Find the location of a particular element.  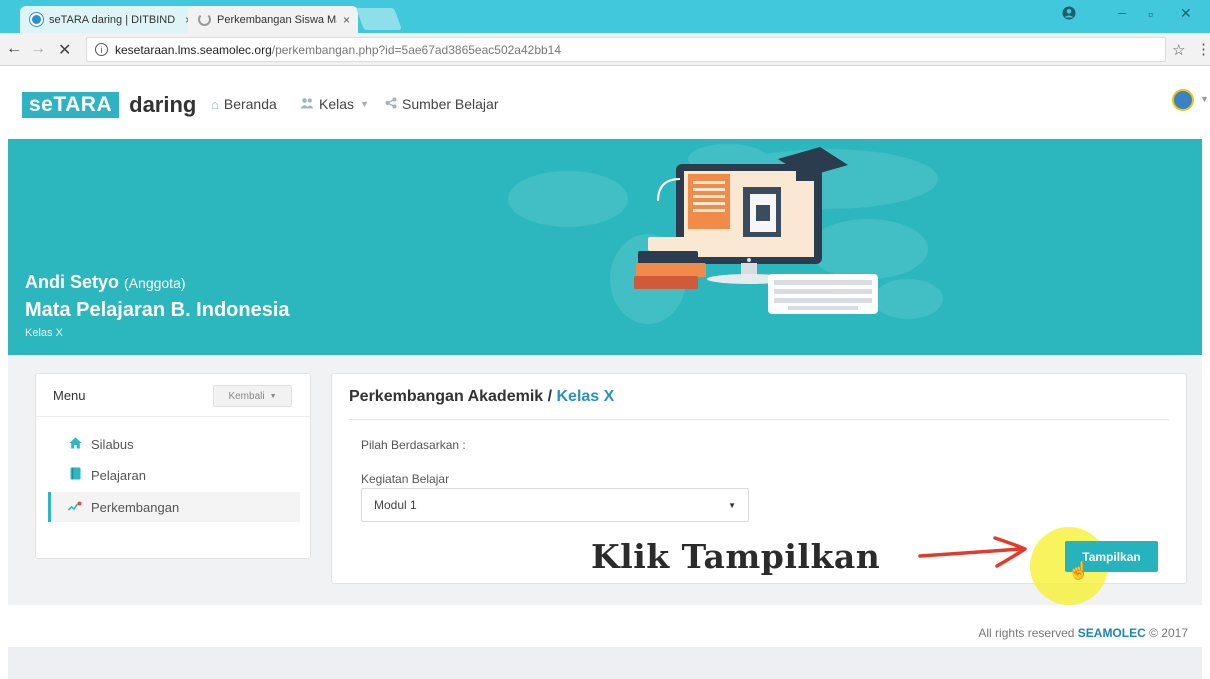

nav-kelas: Kelas ▼ is located at coordinates (334, 104).